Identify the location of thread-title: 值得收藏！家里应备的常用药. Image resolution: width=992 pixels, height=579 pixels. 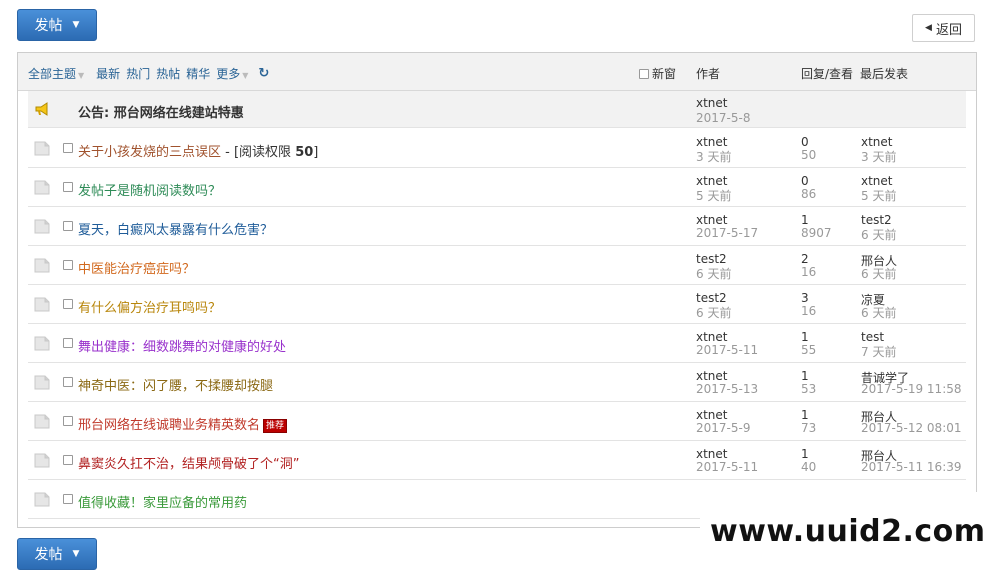
(162, 503).